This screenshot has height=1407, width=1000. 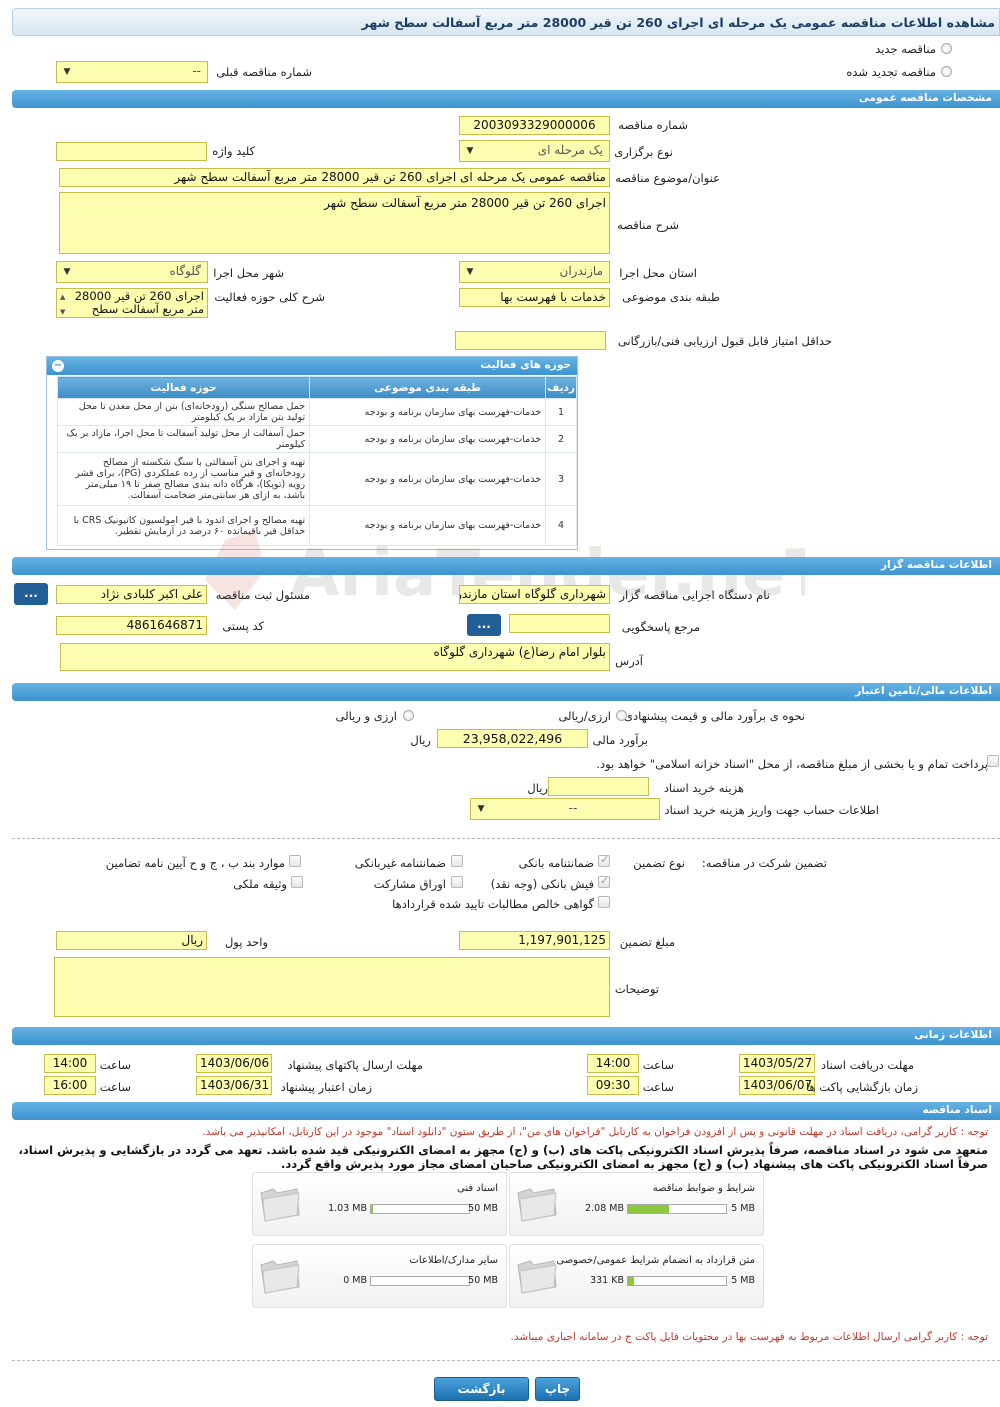 I want to click on send-label: مهلت ارسال پاکتهای پیشنهاد, so click(x=355, y=1065).